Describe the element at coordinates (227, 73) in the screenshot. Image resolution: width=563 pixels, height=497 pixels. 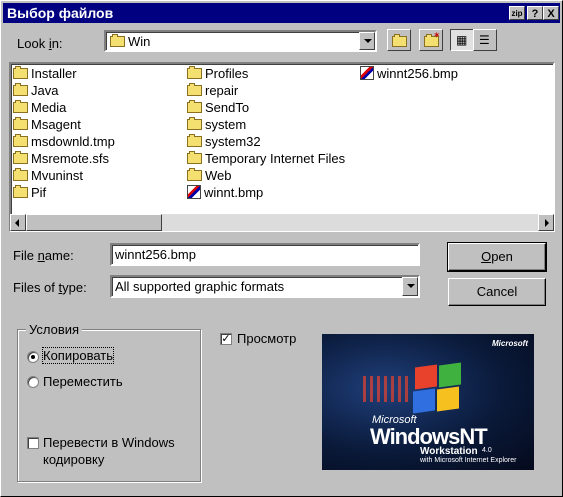
I see `file-list-item-label: Profiles` at that location.